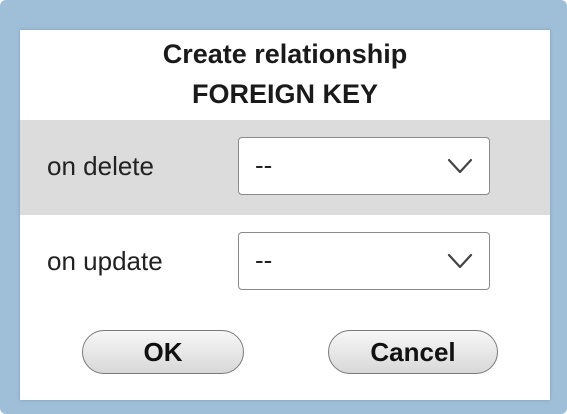 Image resolution: width=567 pixels, height=414 pixels. What do you see at coordinates (285, 94) in the screenshot?
I see `dialog-subtitle: FOREIGN KEY` at bounding box center [285, 94].